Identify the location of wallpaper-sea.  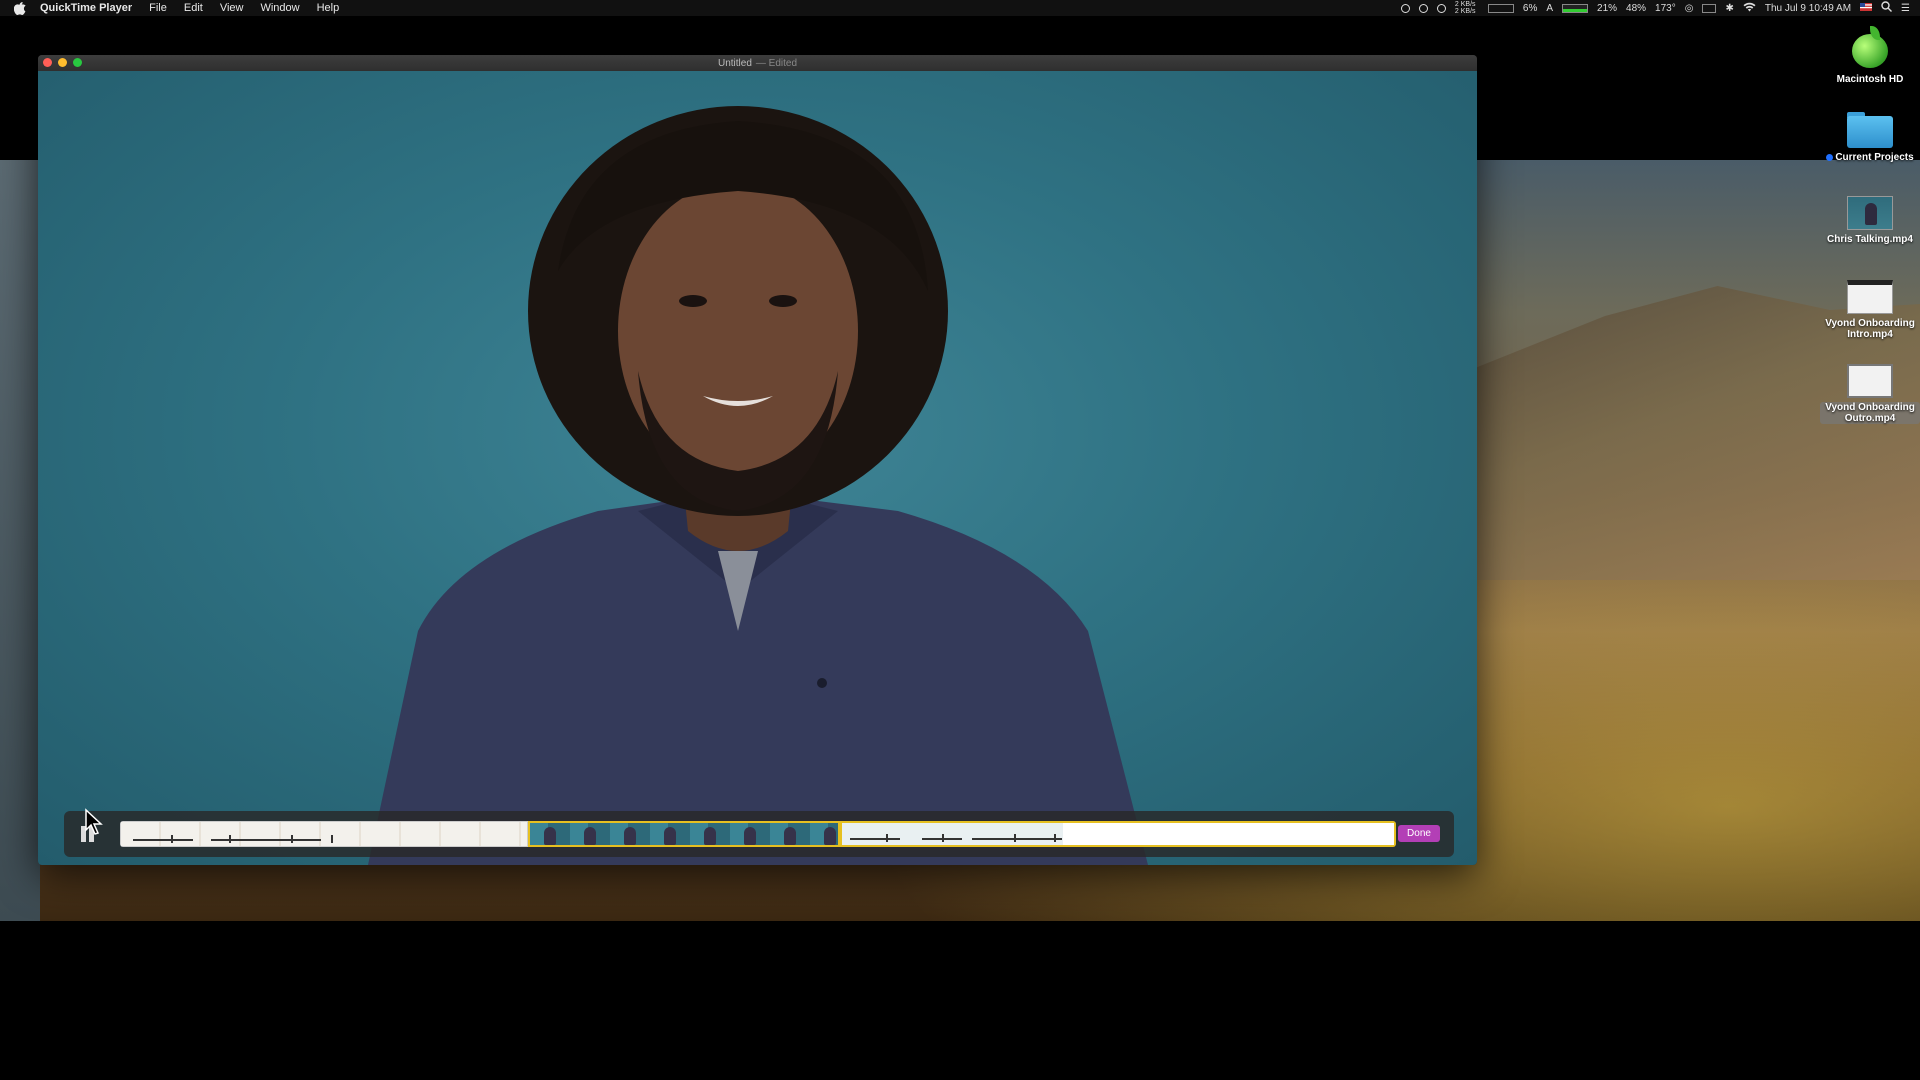
(20, 540).